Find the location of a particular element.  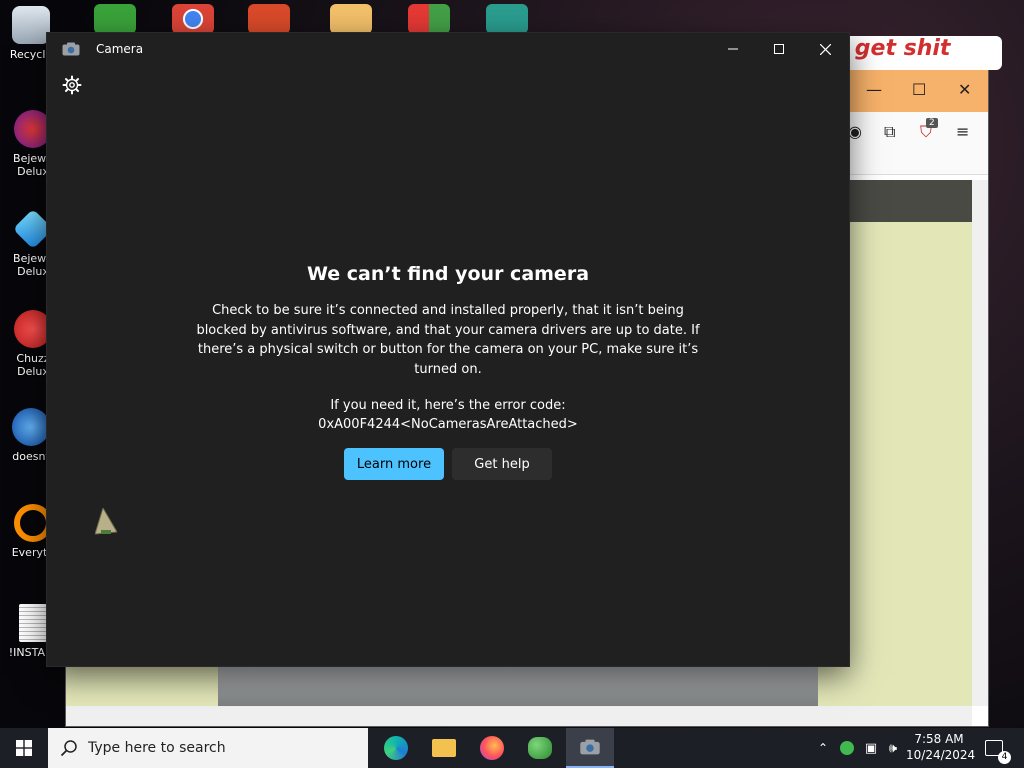

firefox-icon is located at coordinates (492, 748).